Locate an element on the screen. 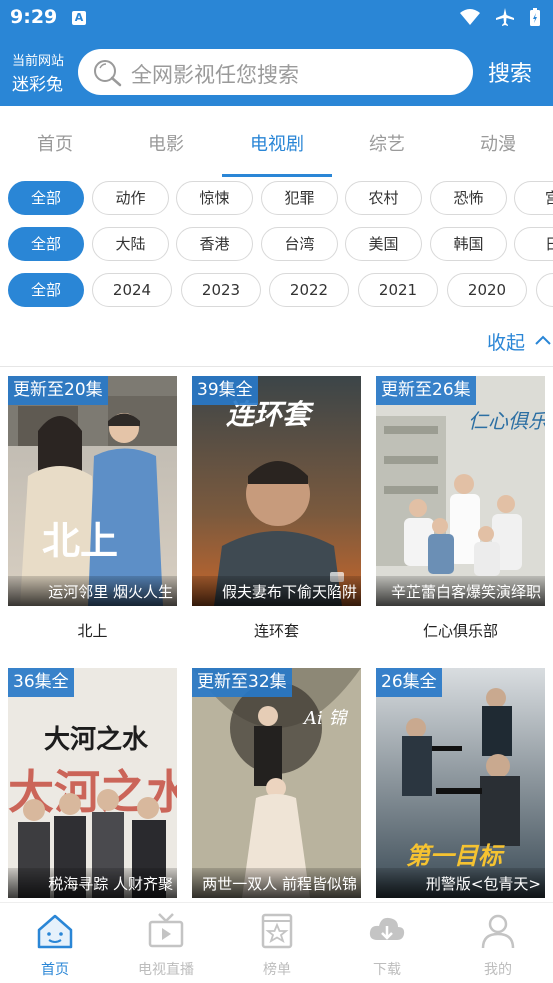  site-label: 当前网站 is located at coordinates (38, 61).